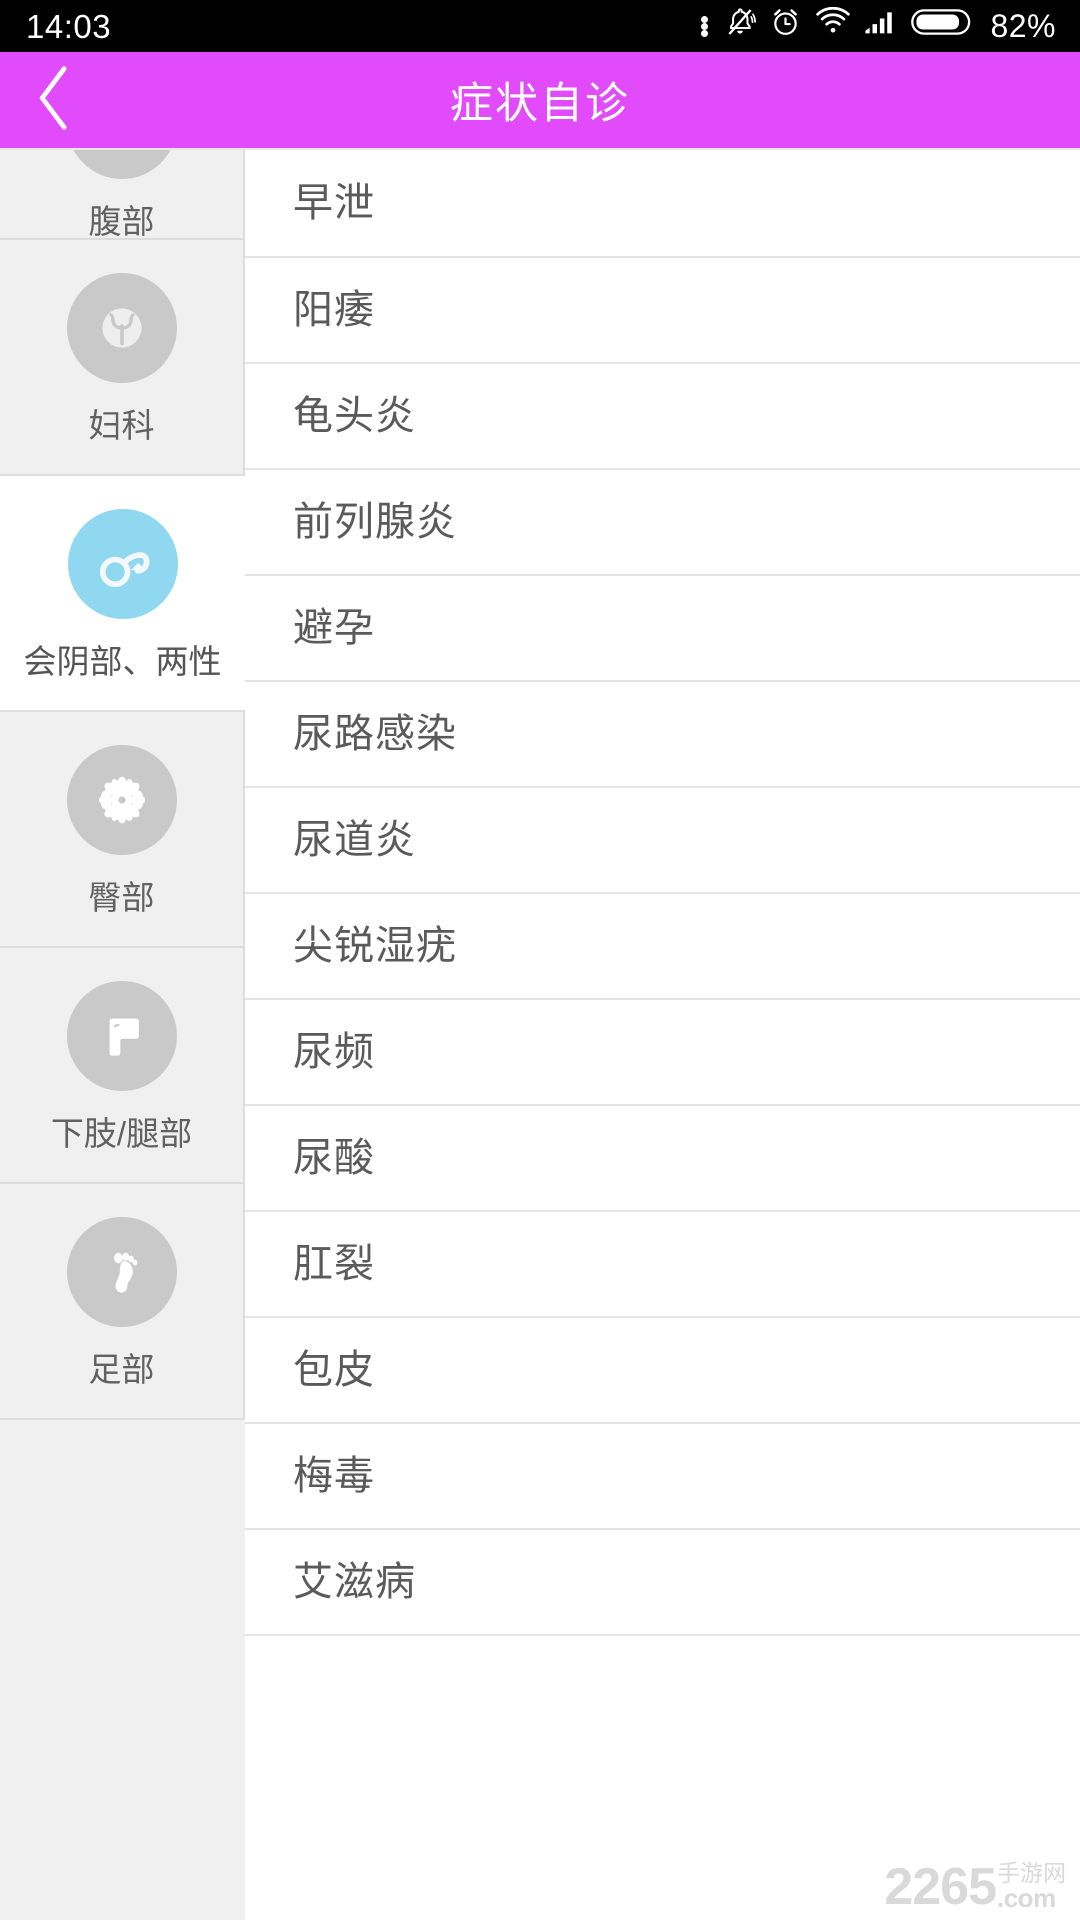 The image size is (1080, 1920). Describe the element at coordinates (121, 1133) in the screenshot. I see `sidebar-item-label: 下肢/腿部` at that location.